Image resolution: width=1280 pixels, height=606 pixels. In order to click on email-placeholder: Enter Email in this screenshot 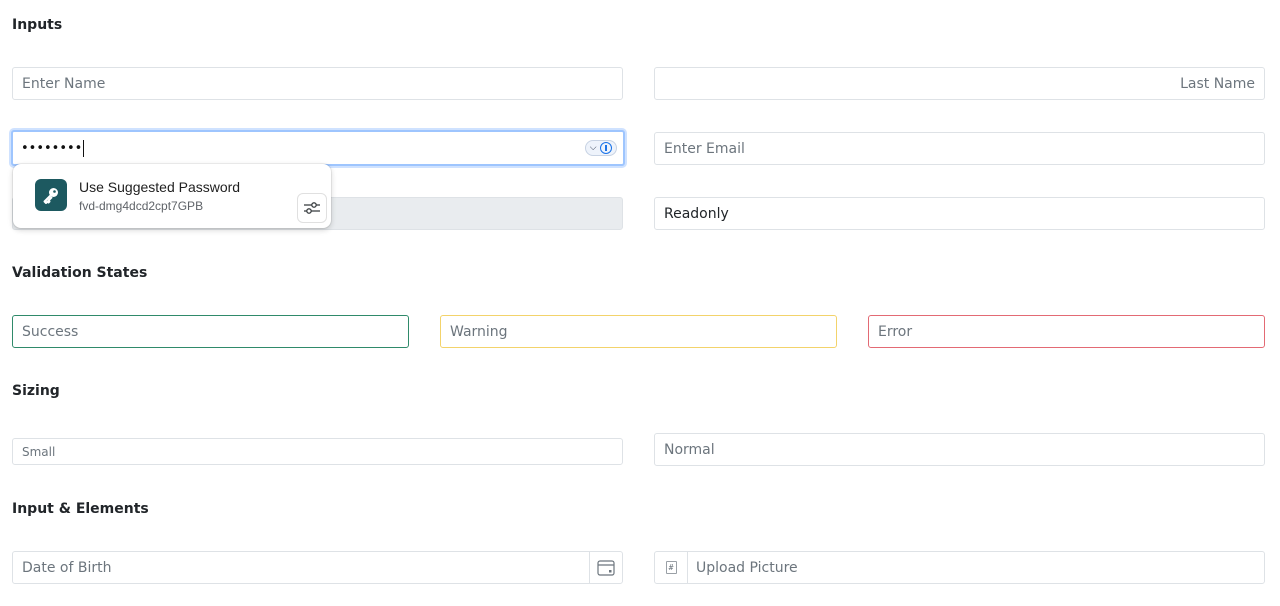, I will do `click(704, 148)`.